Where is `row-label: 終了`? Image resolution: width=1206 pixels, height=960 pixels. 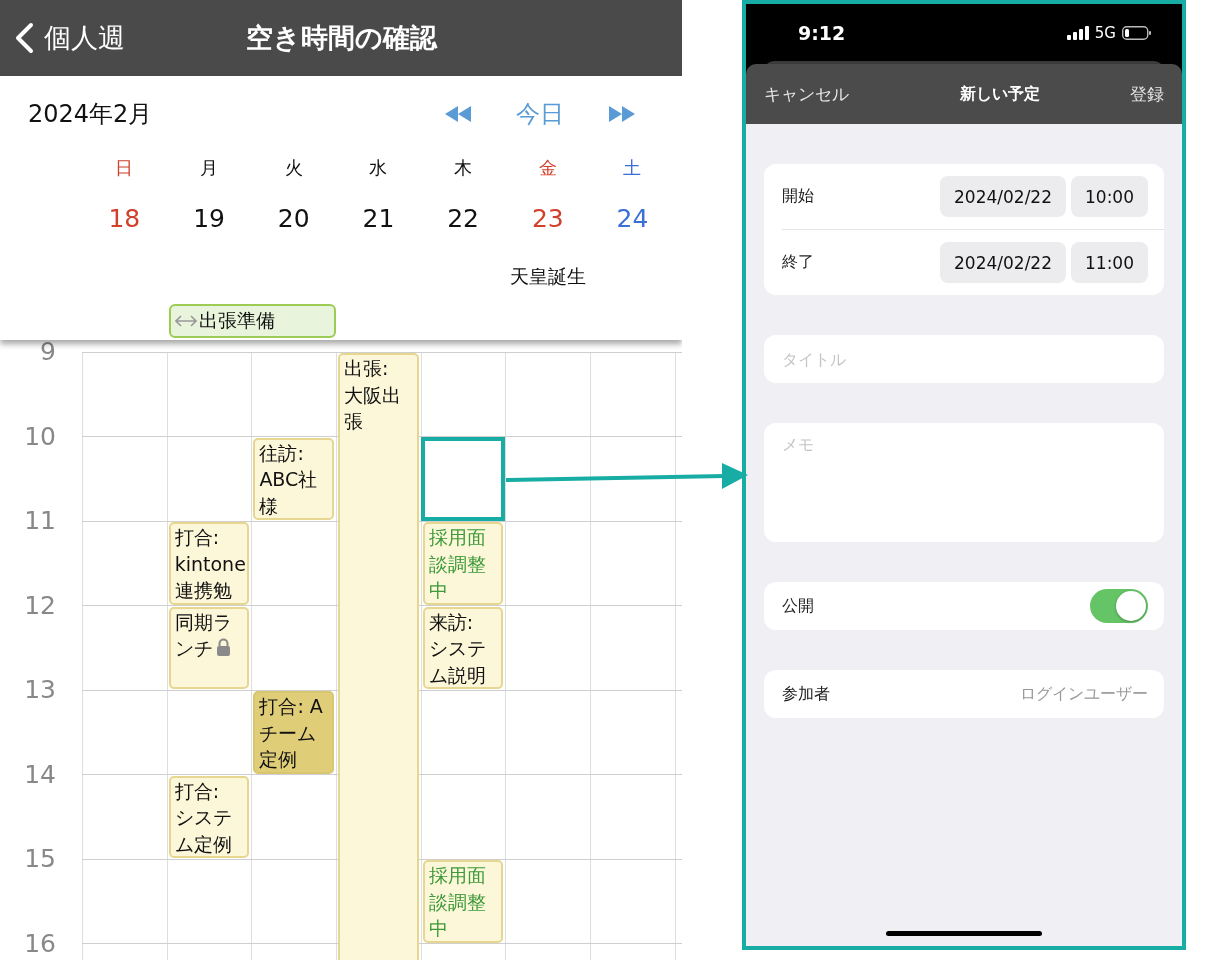 row-label: 終了 is located at coordinates (798, 262).